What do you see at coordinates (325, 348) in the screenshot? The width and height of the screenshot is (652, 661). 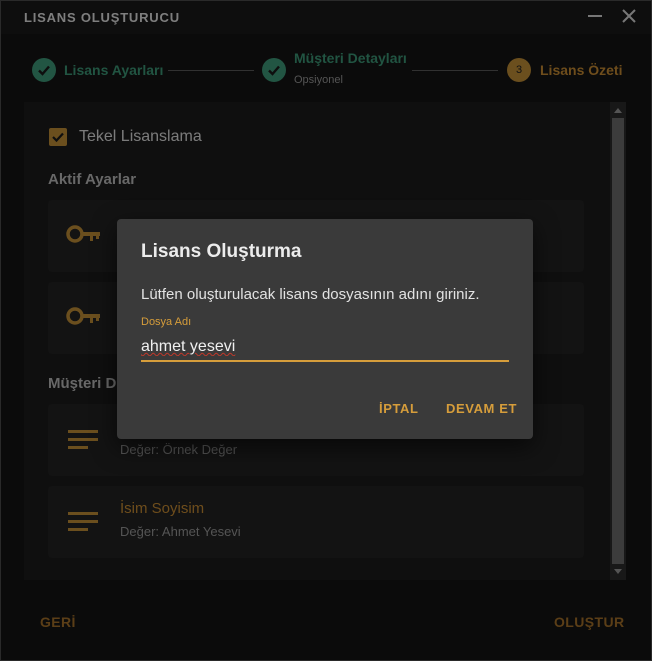 I see `file-name-input` at bounding box center [325, 348].